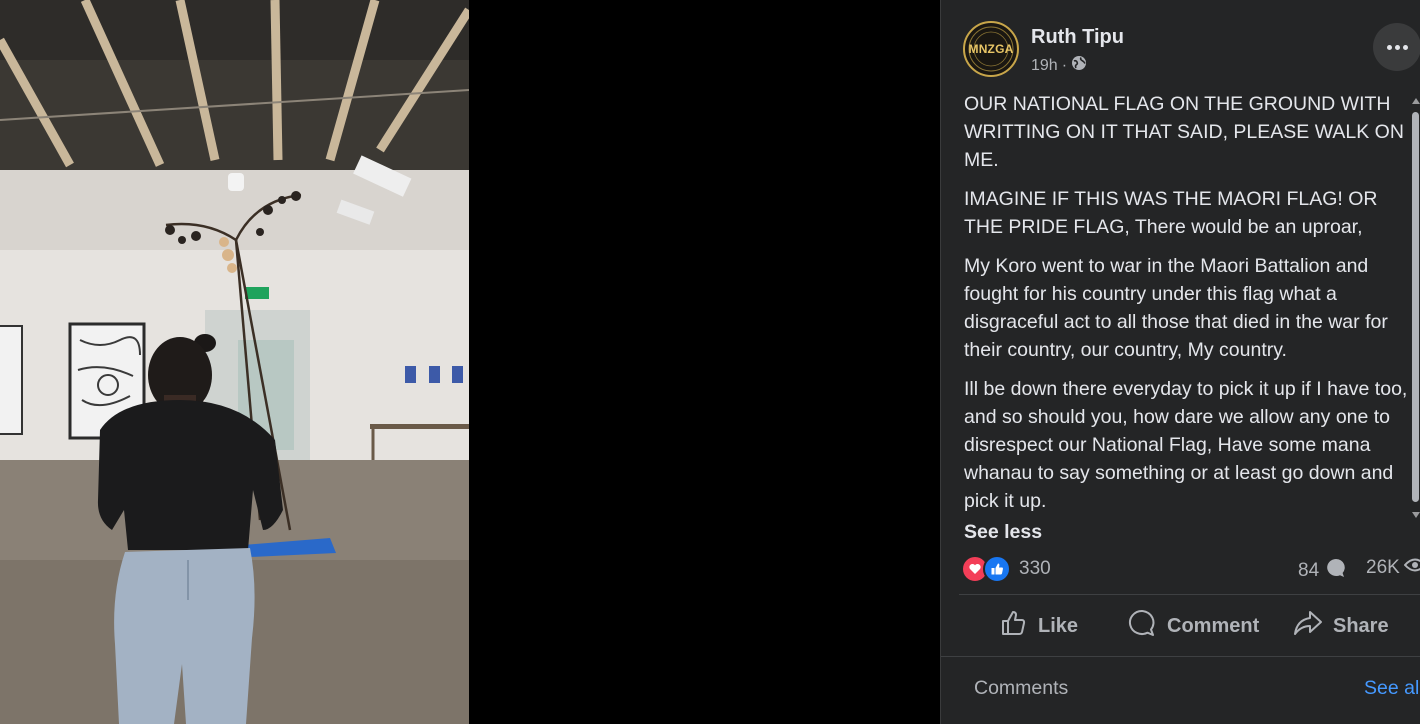 Image resolution: width=1420 pixels, height=724 pixels. What do you see at coordinates (1077, 37) in the screenshot?
I see `author-name: Ruth Tipu` at bounding box center [1077, 37].